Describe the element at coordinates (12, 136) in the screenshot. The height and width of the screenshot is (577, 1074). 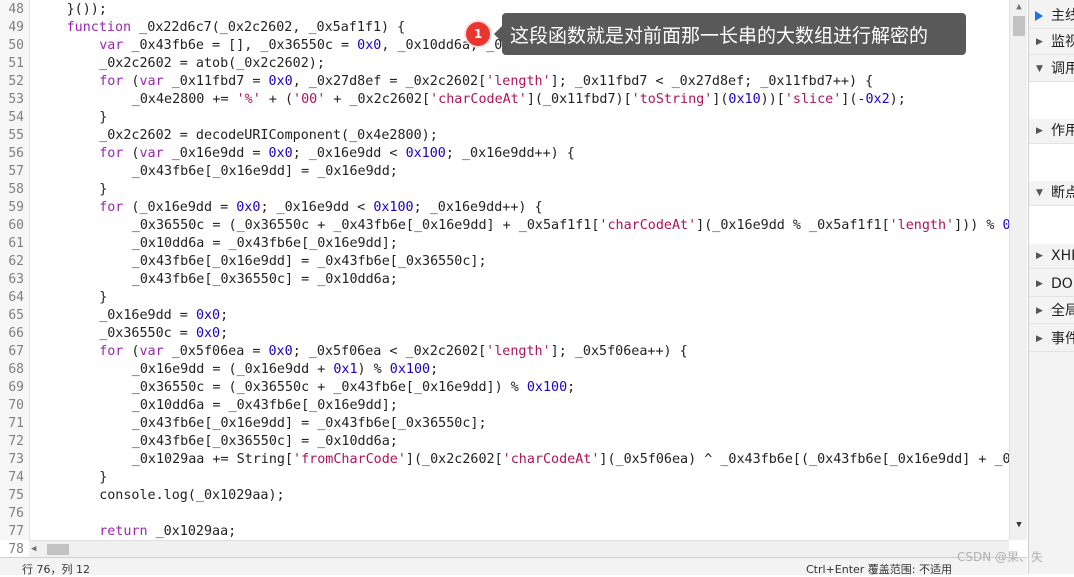
I see `line-number: 55` at that location.